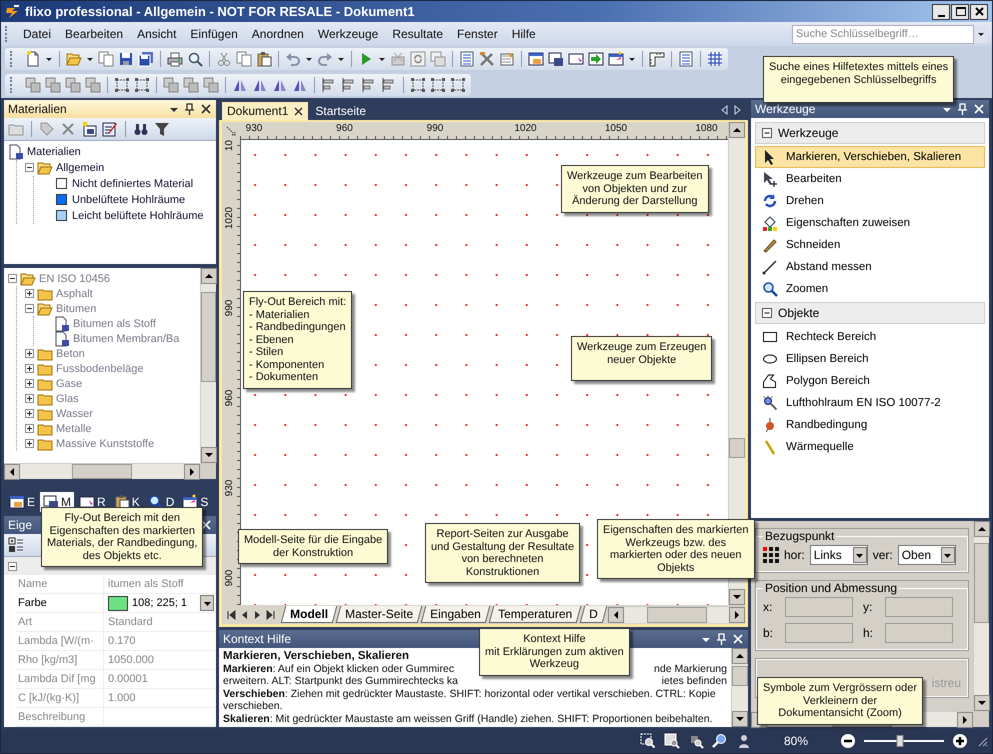 This screenshot has height=754, width=993. I want to click on tool-item: Bearbeiten, so click(870, 179).